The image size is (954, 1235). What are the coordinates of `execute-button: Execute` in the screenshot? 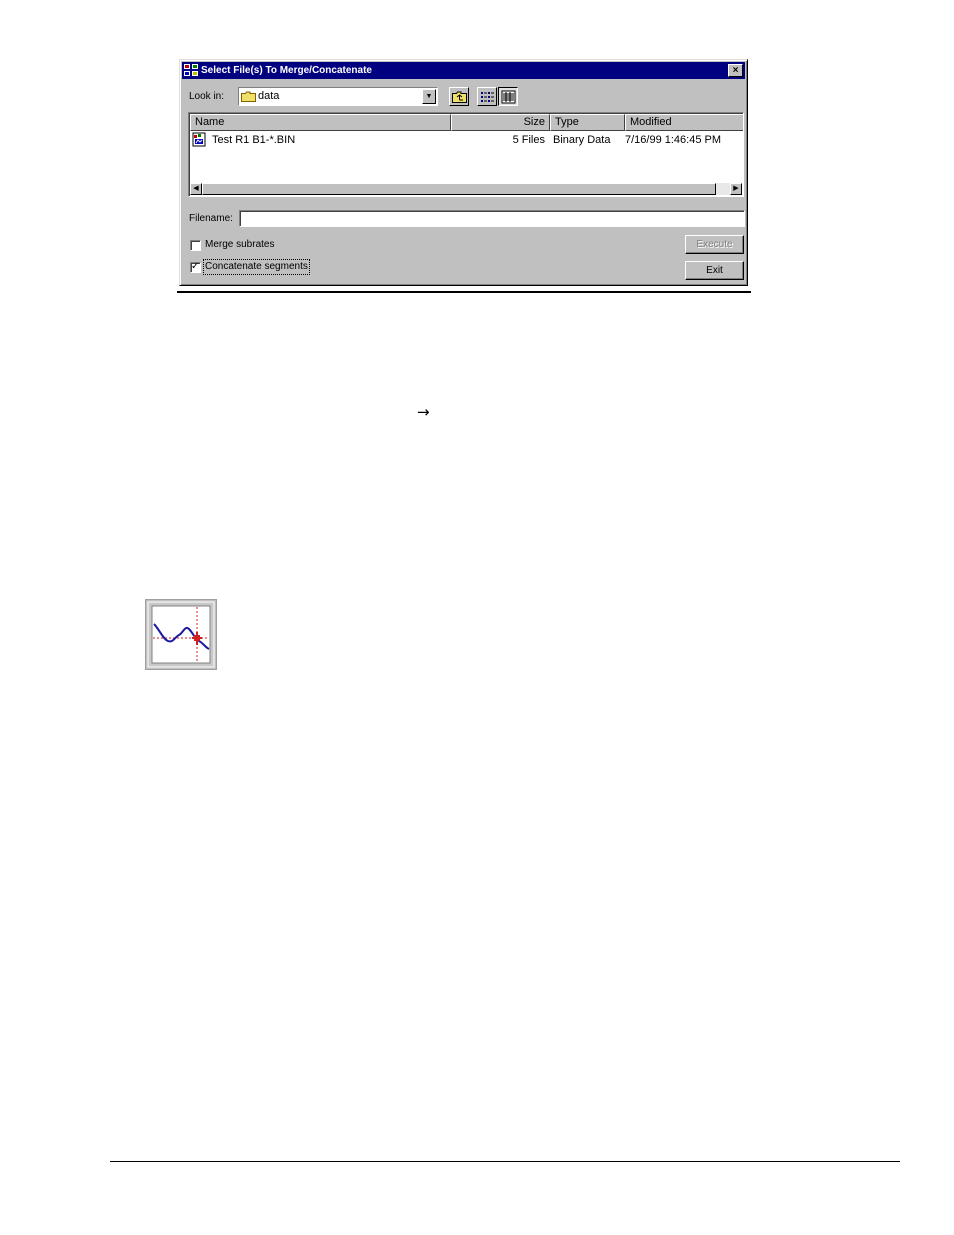 It's located at (714, 244).